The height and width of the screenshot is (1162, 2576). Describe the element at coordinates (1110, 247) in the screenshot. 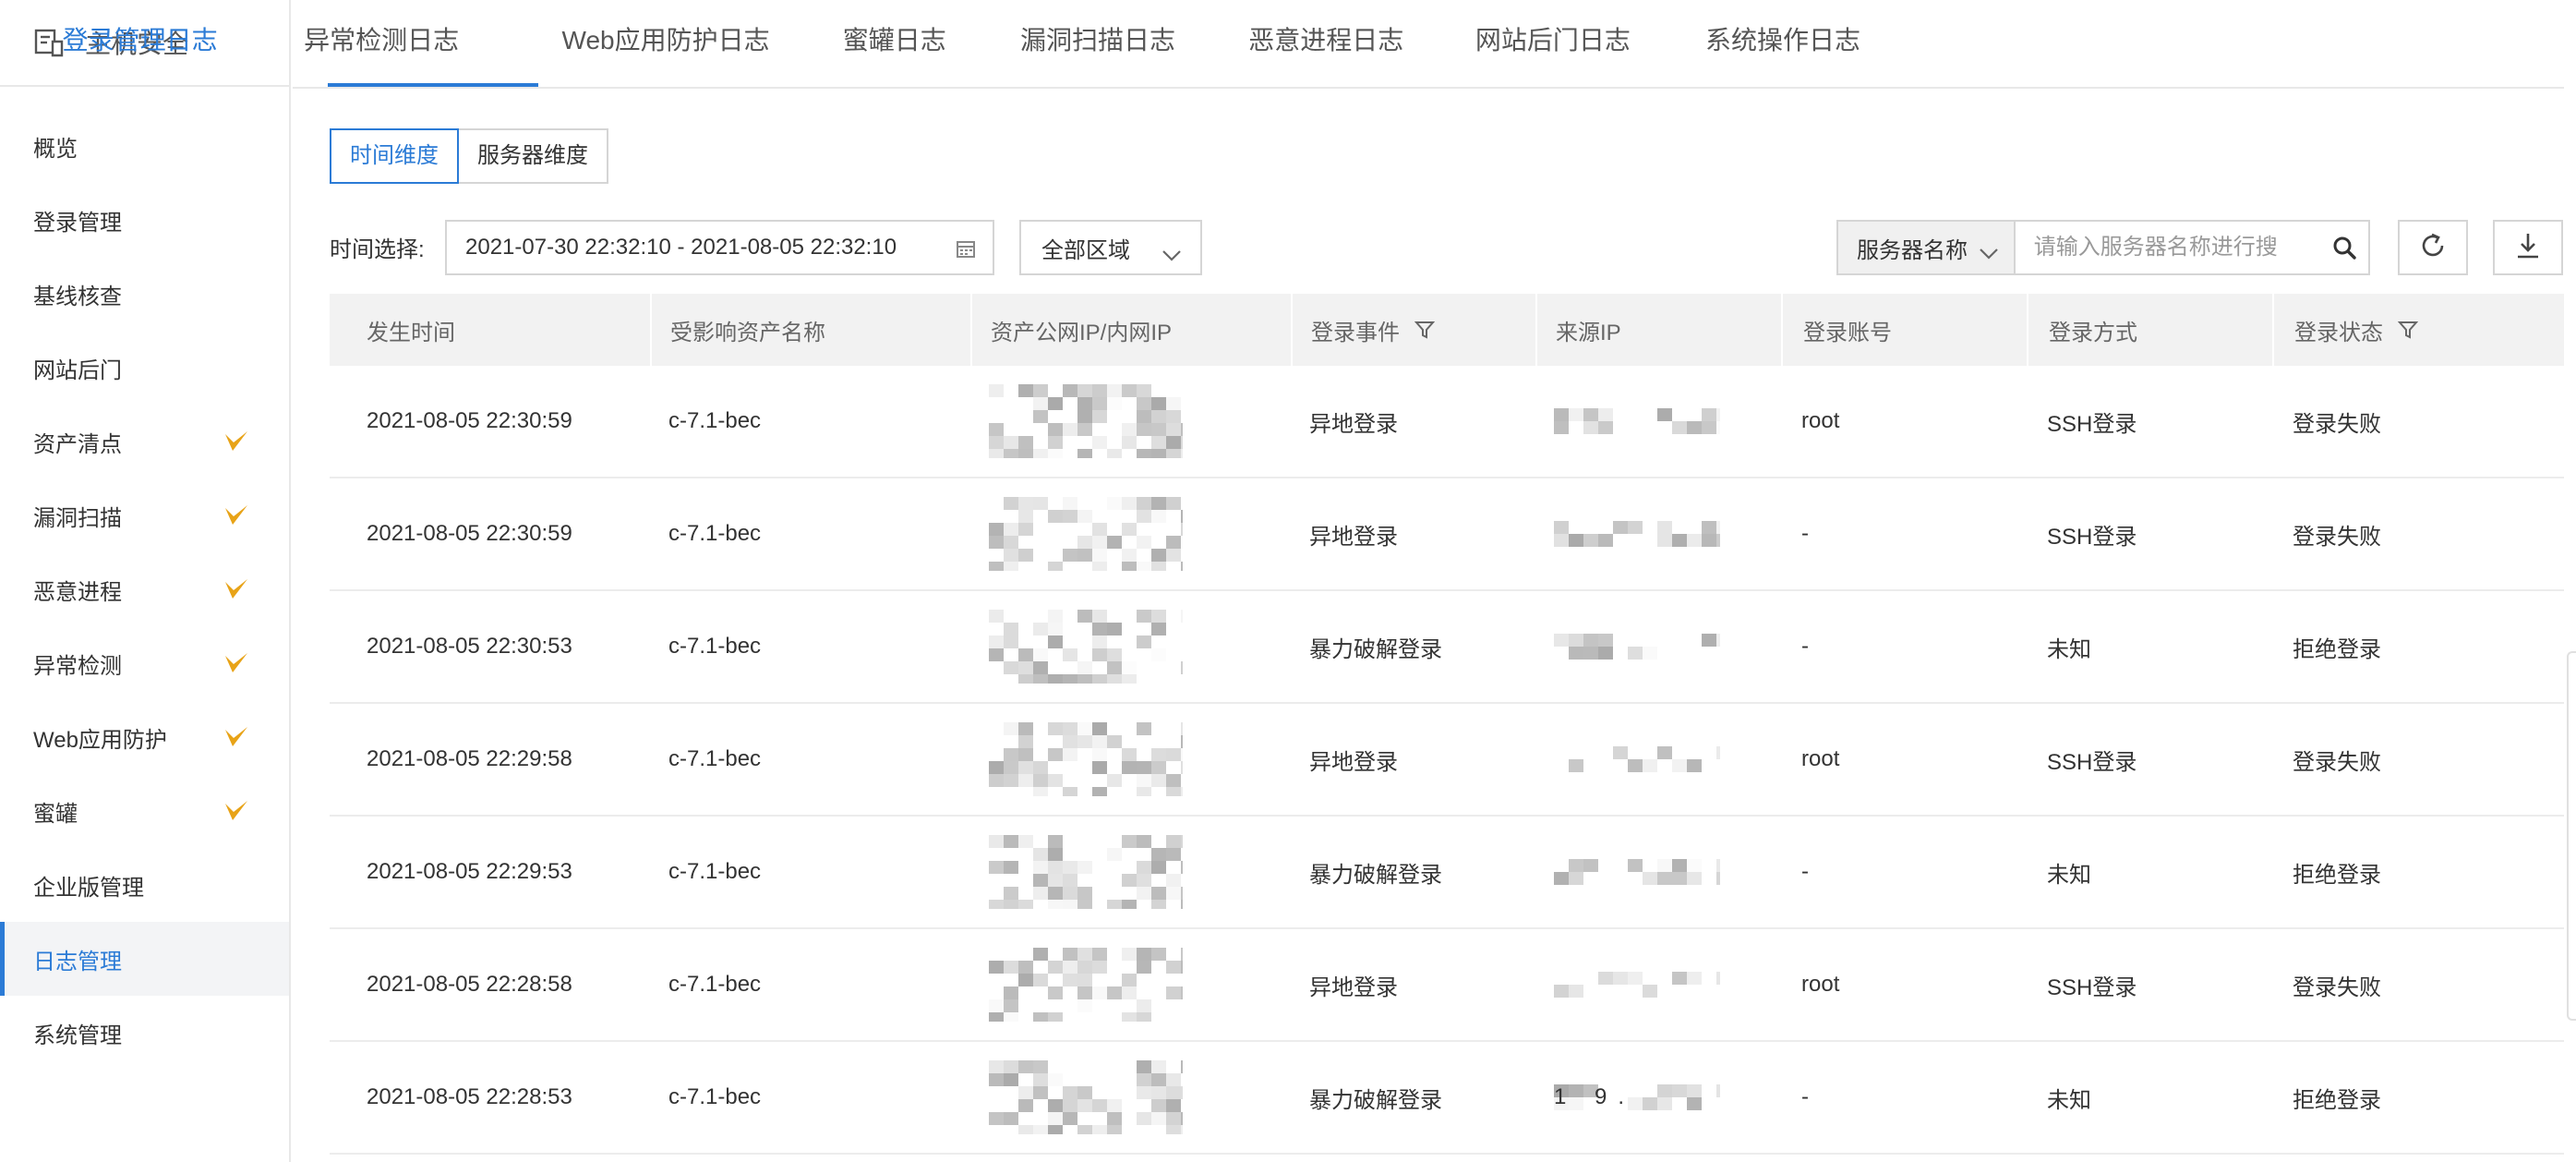

I see `region-select: 全部区域` at that location.